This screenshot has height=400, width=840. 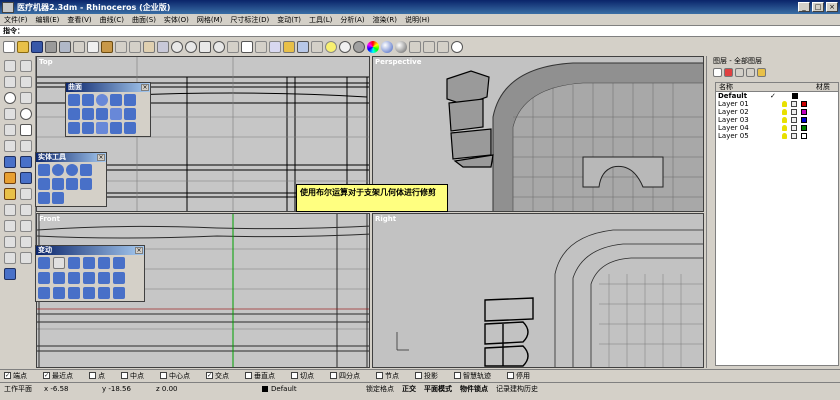 I want to click on transform-palette-close-button: ×, so click(x=139, y=250).